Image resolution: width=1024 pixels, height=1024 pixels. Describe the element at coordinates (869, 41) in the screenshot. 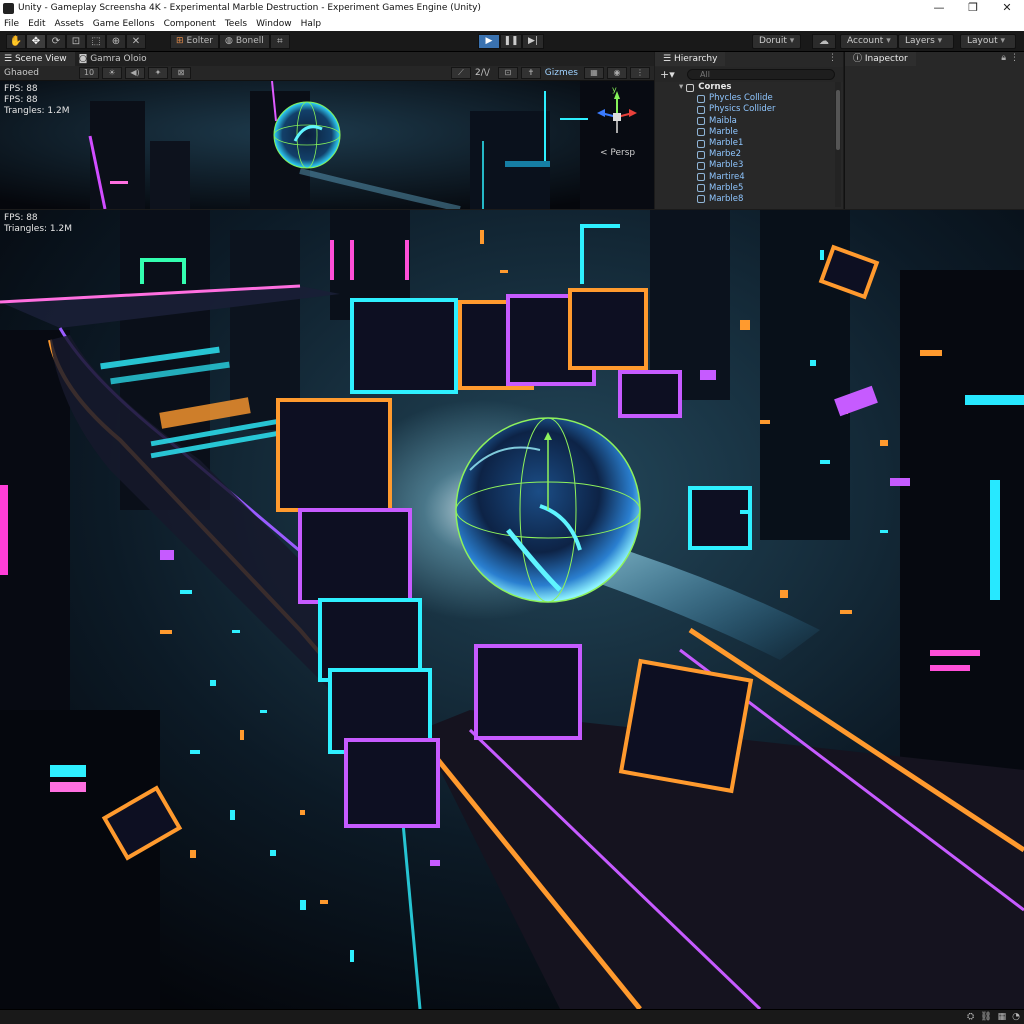

I see `account-dropdown: Account` at that location.